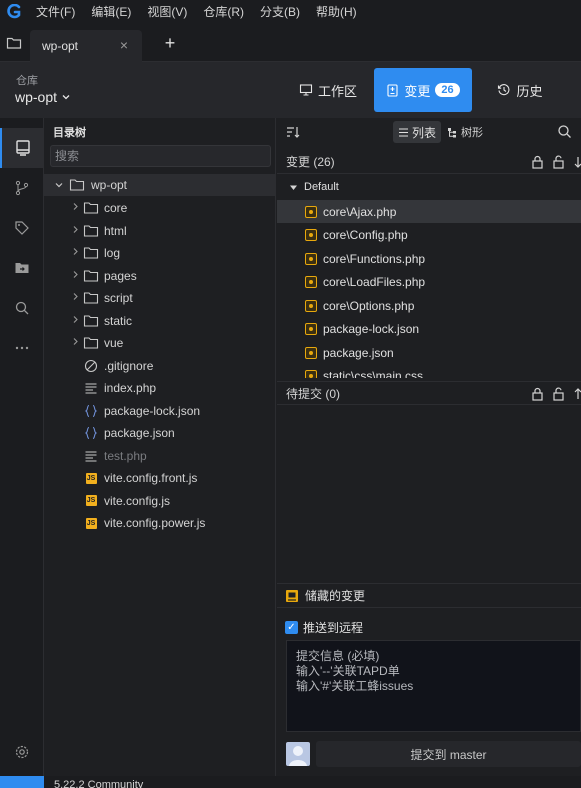 The image size is (581, 788). Describe the element at coordinates (99, 783) in the screenshot. I see `version-label: 5.22.2 Community` at that location.